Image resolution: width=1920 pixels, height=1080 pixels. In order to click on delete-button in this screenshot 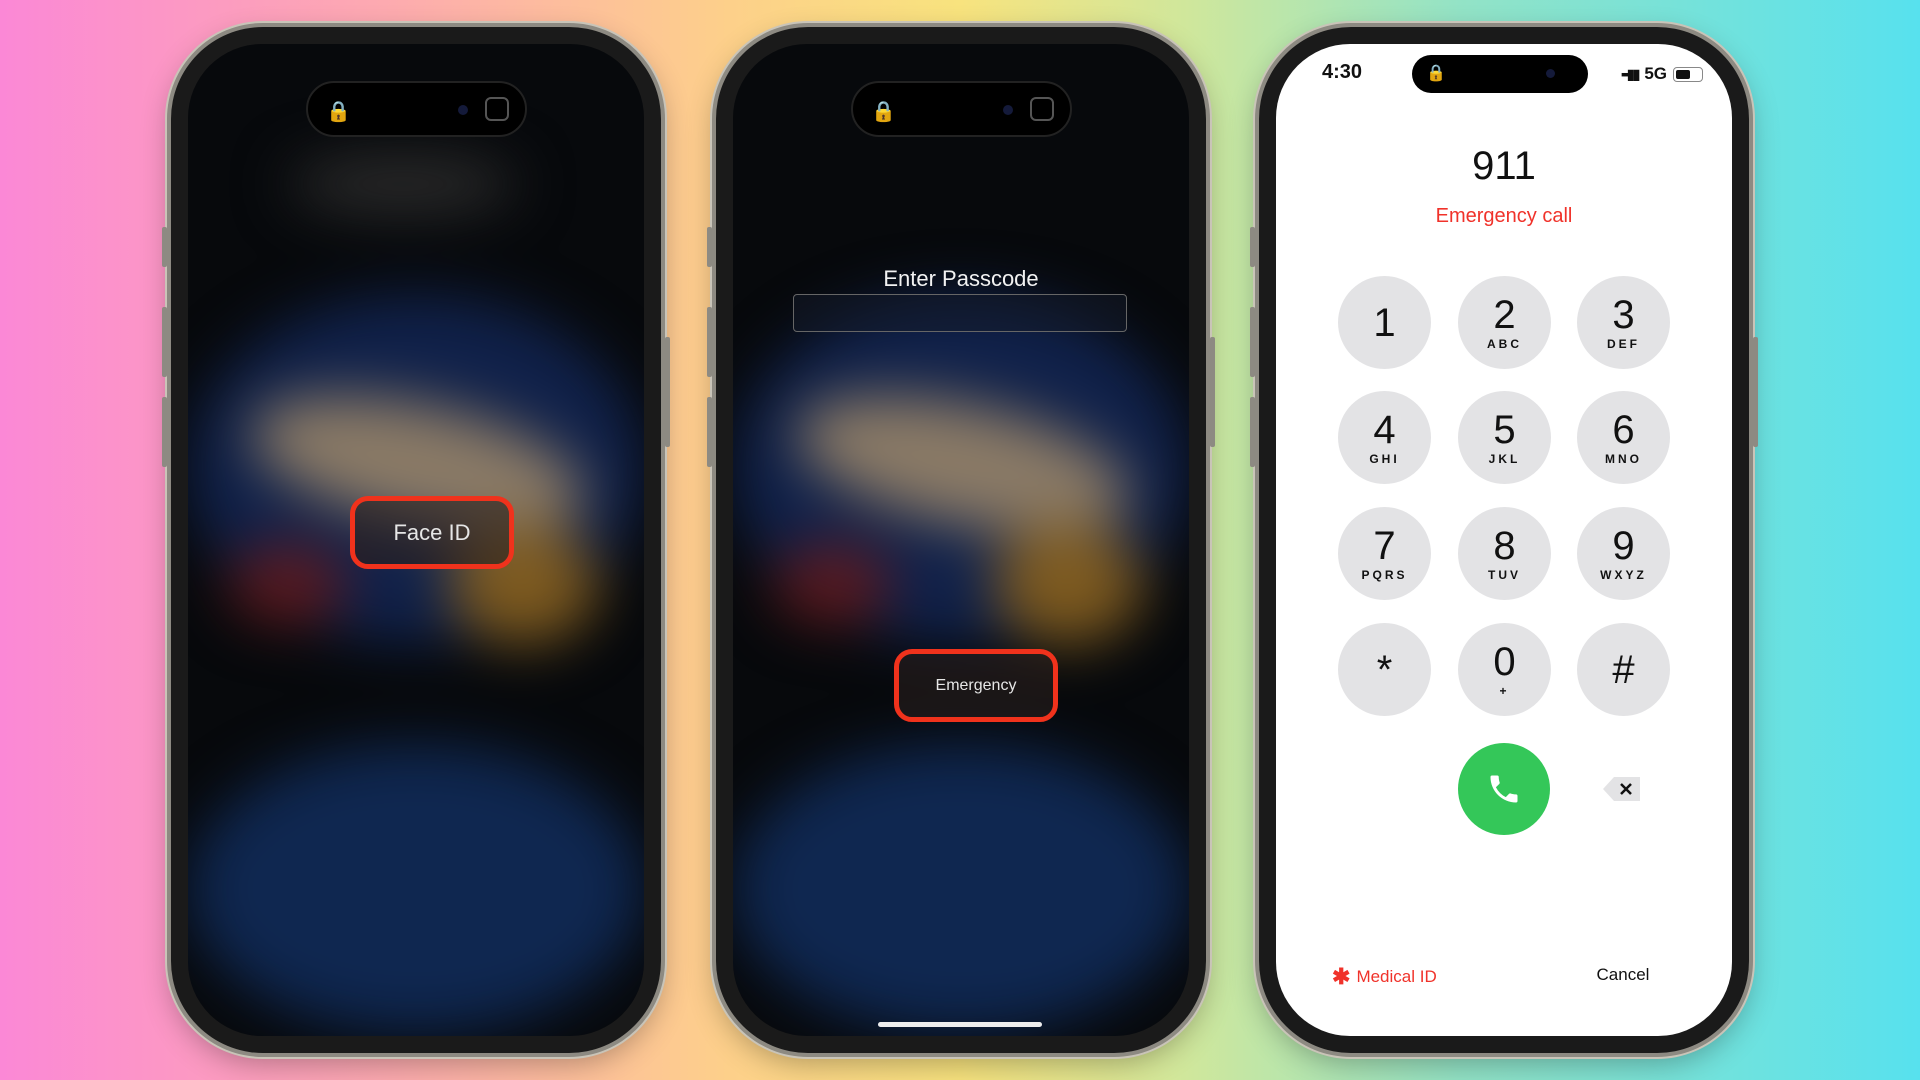, I will do `click(1622, 789)`.